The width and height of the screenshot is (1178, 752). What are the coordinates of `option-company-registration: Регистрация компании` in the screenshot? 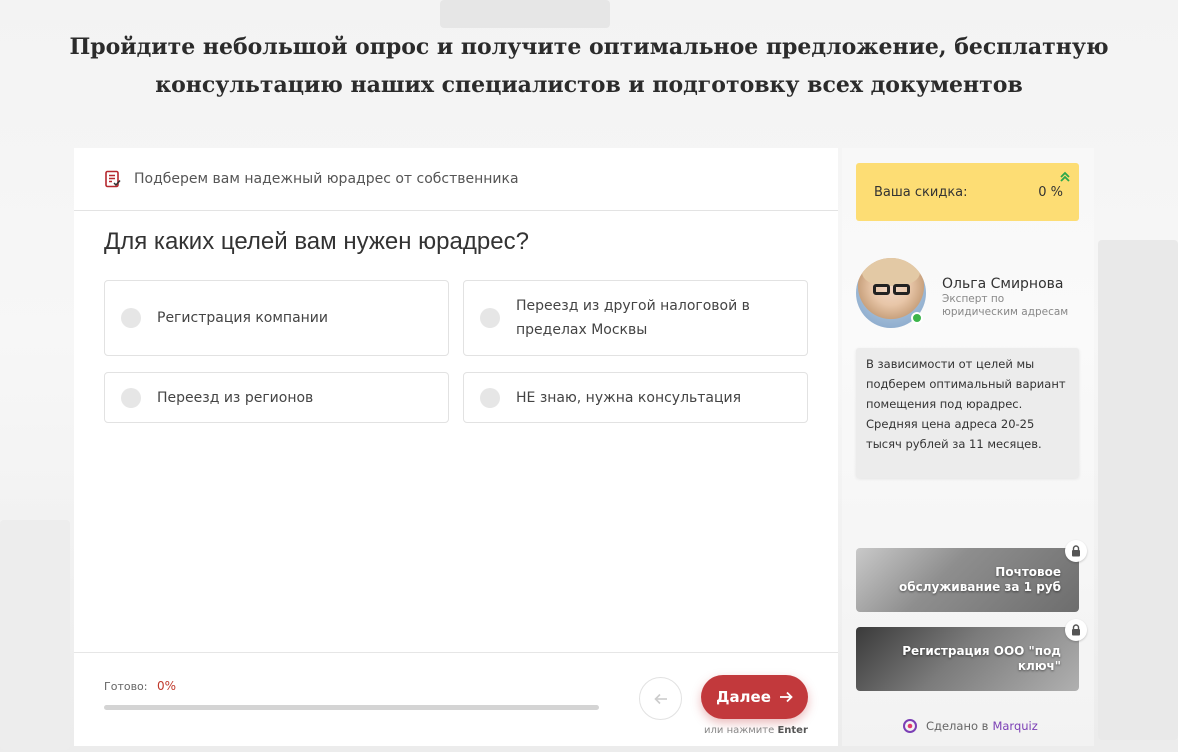 It's located at (276, 318).